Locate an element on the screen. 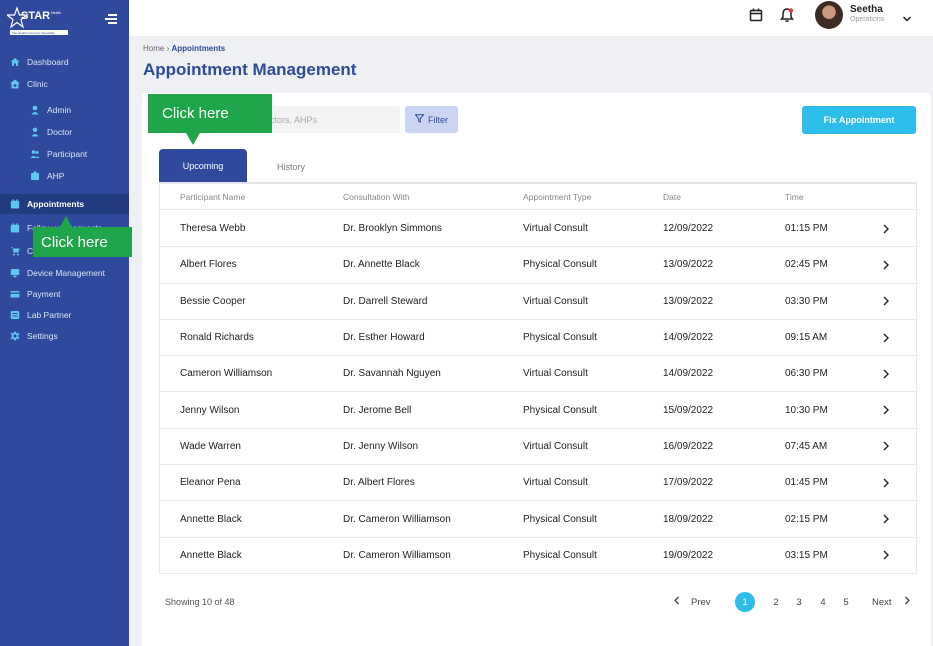 The width and height of the screenshot is (933, 646). filter-icon is located at coordinates (419, 119).